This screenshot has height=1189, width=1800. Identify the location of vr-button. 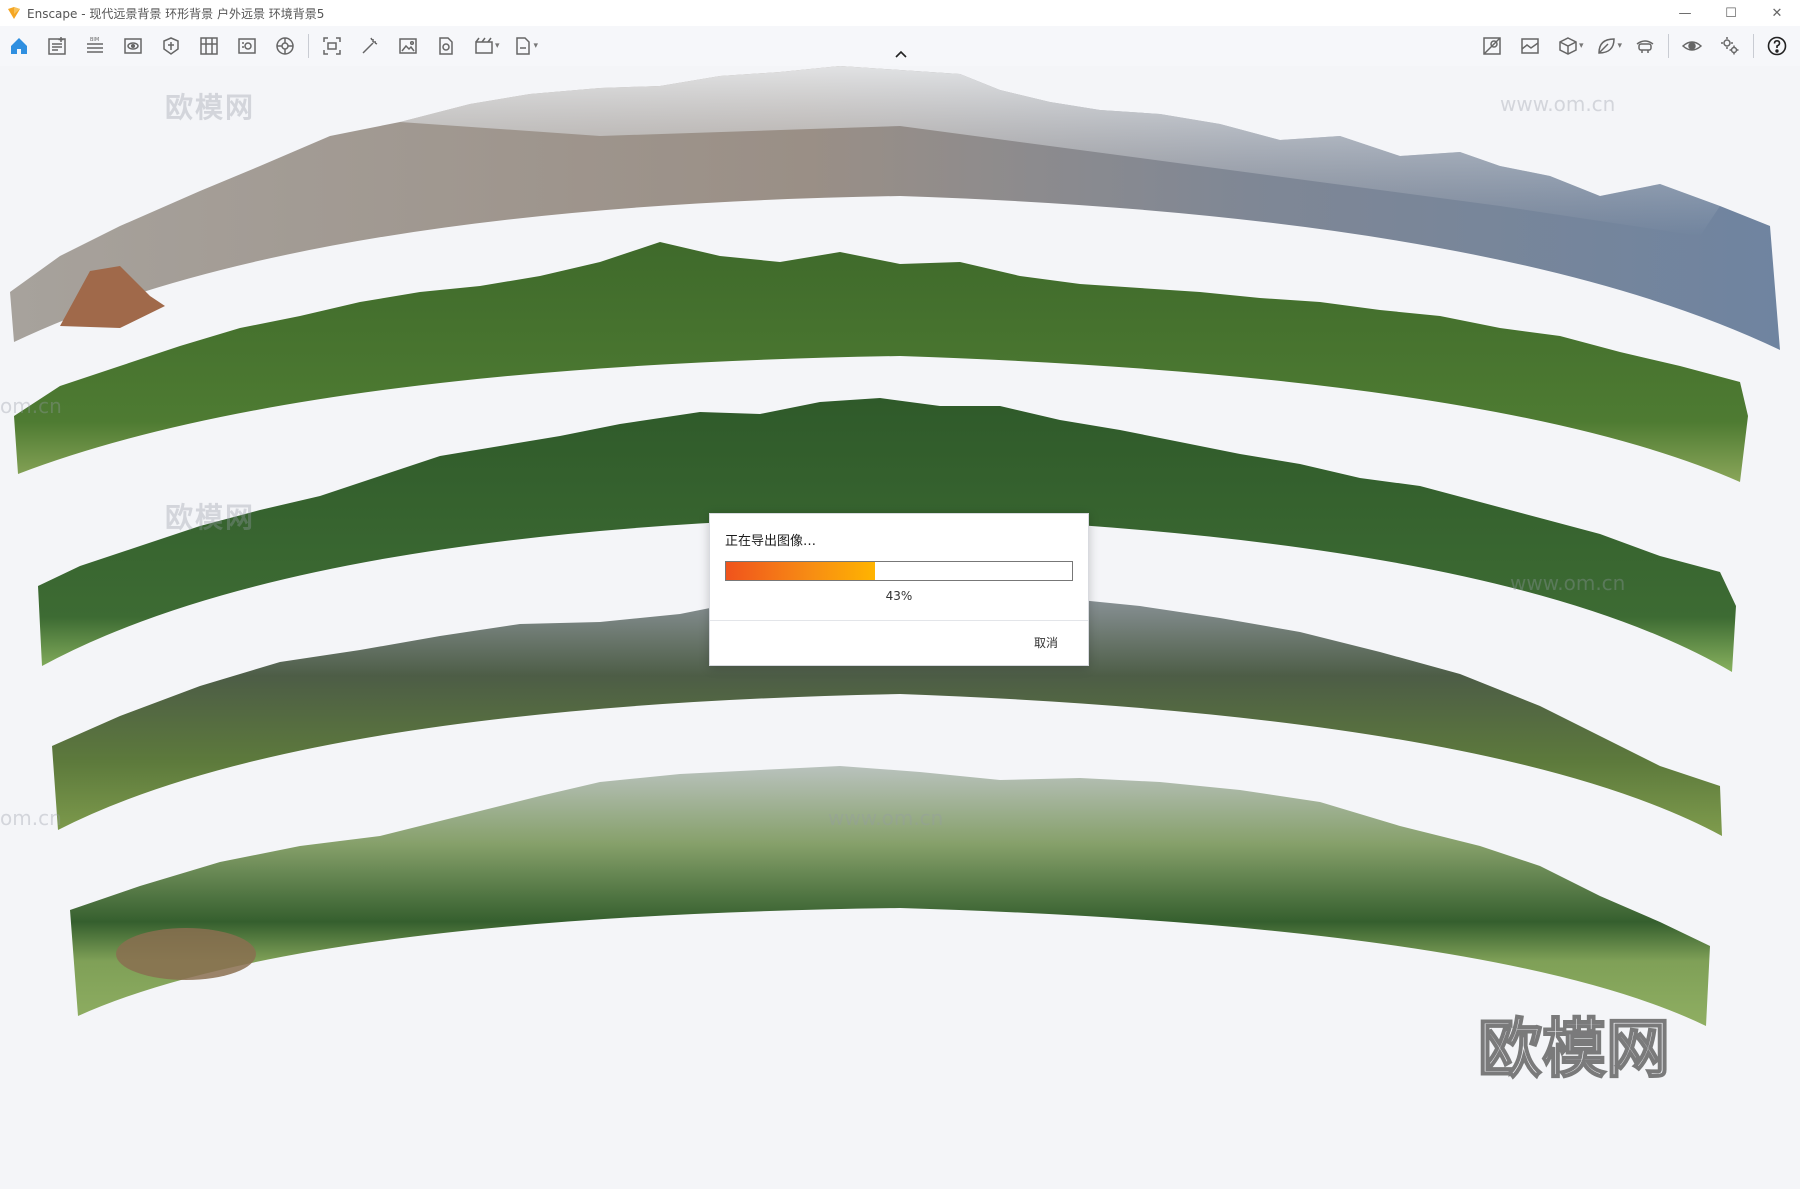
(1645, 46).